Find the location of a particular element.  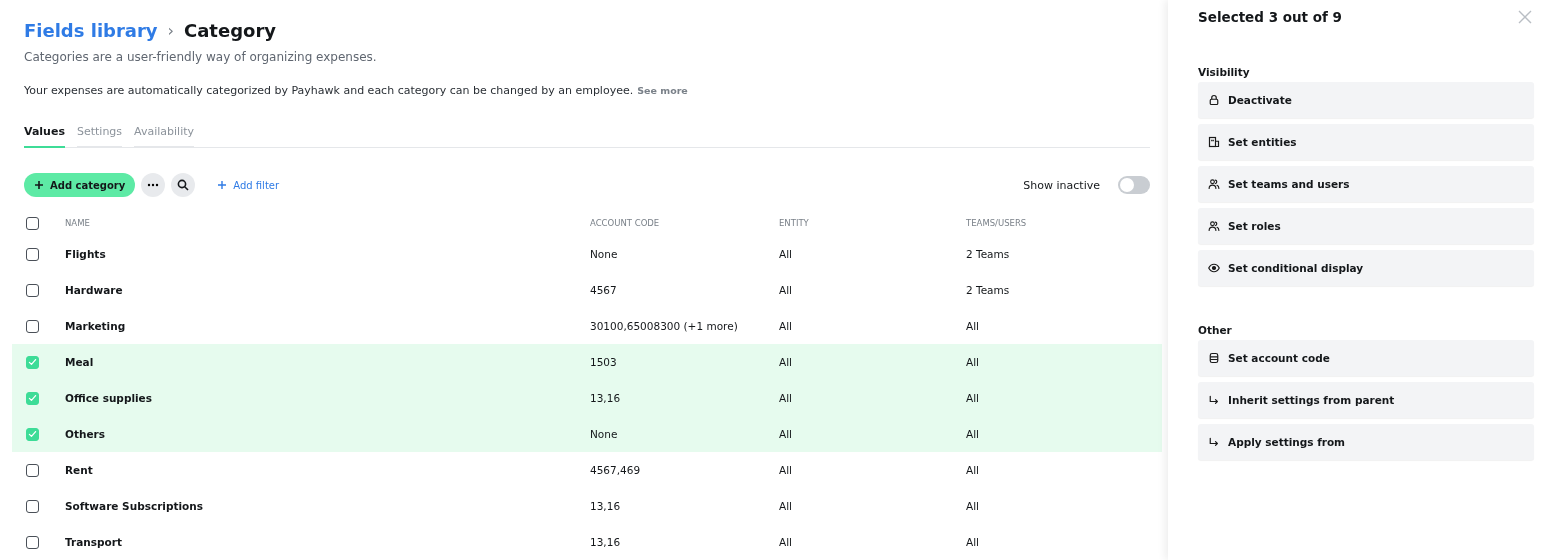

action-button: Inherit settings from parent is located at coordinates (1366, 400).